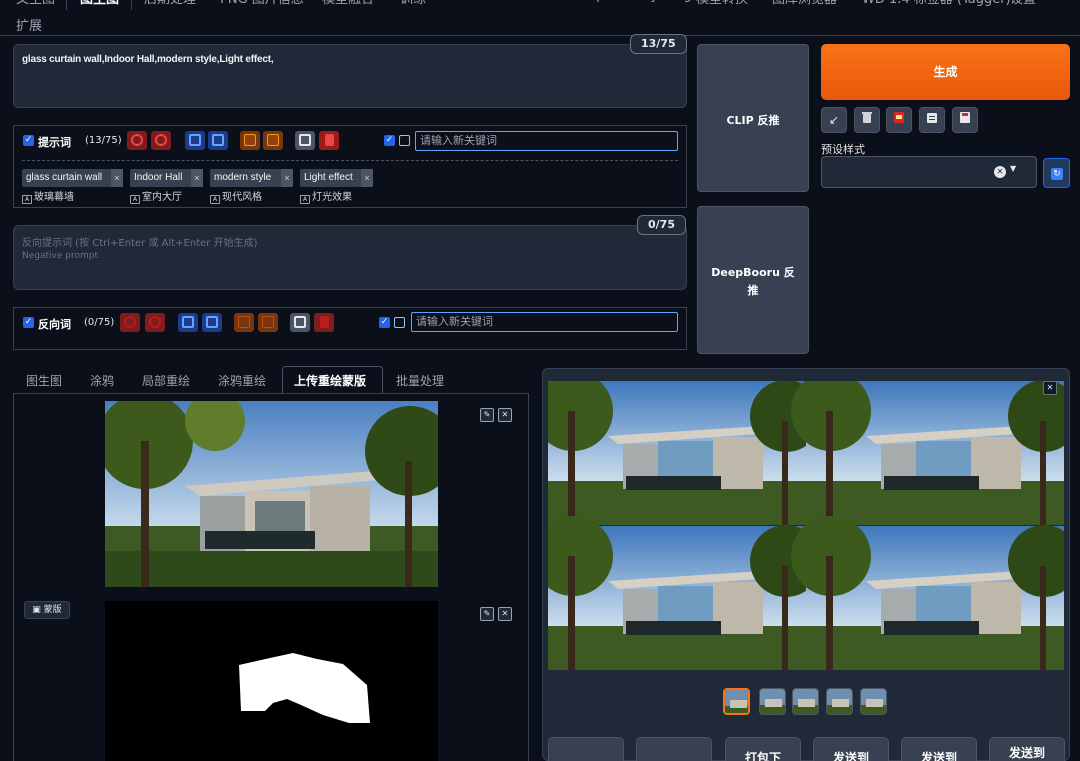  I want to click on prompt-token-counter: 13/75, so click(658, 44).